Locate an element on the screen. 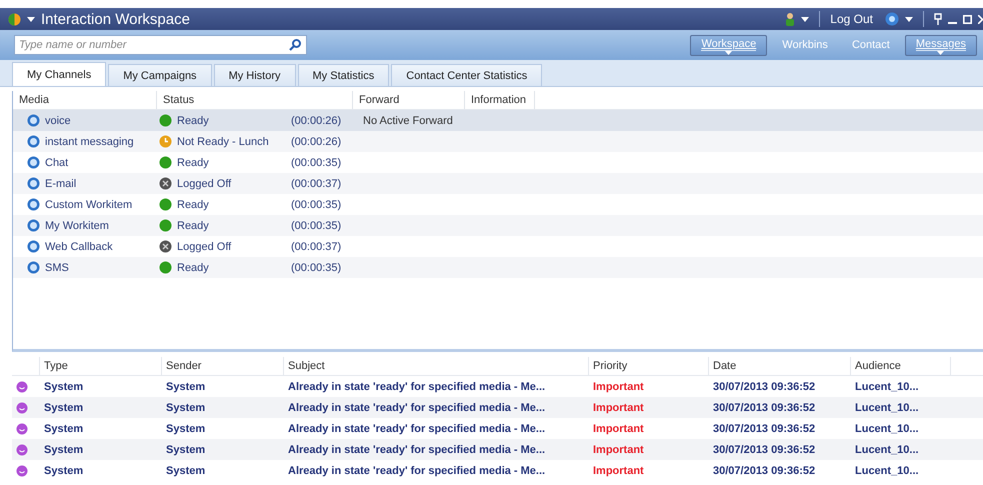 This screenshot has width=983, height=485. column-header: Media is located at coordinates (85, 100).